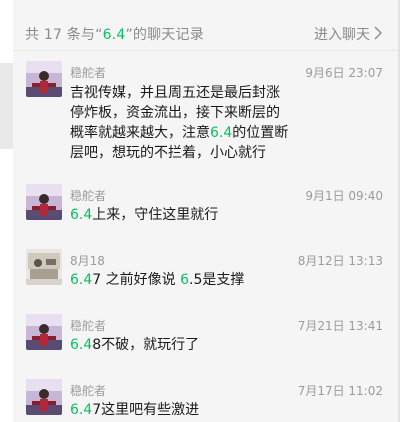 This screenshot has width=400, height=422. I want to click on message-time: 9月1日 09:40, so click(344, 196).